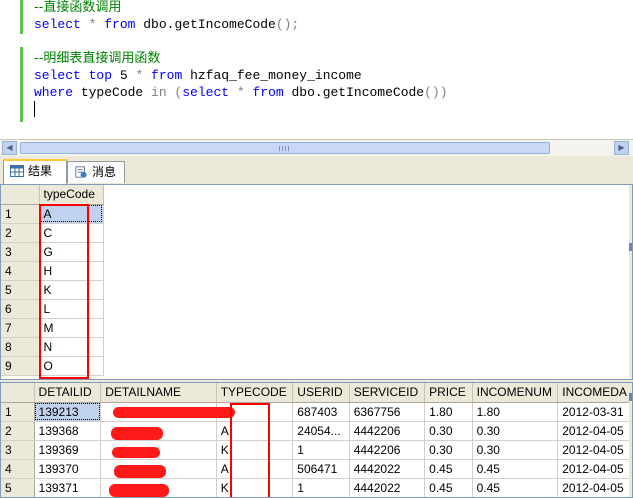  I want to click on cell-typecode: L, so click(71, 309).